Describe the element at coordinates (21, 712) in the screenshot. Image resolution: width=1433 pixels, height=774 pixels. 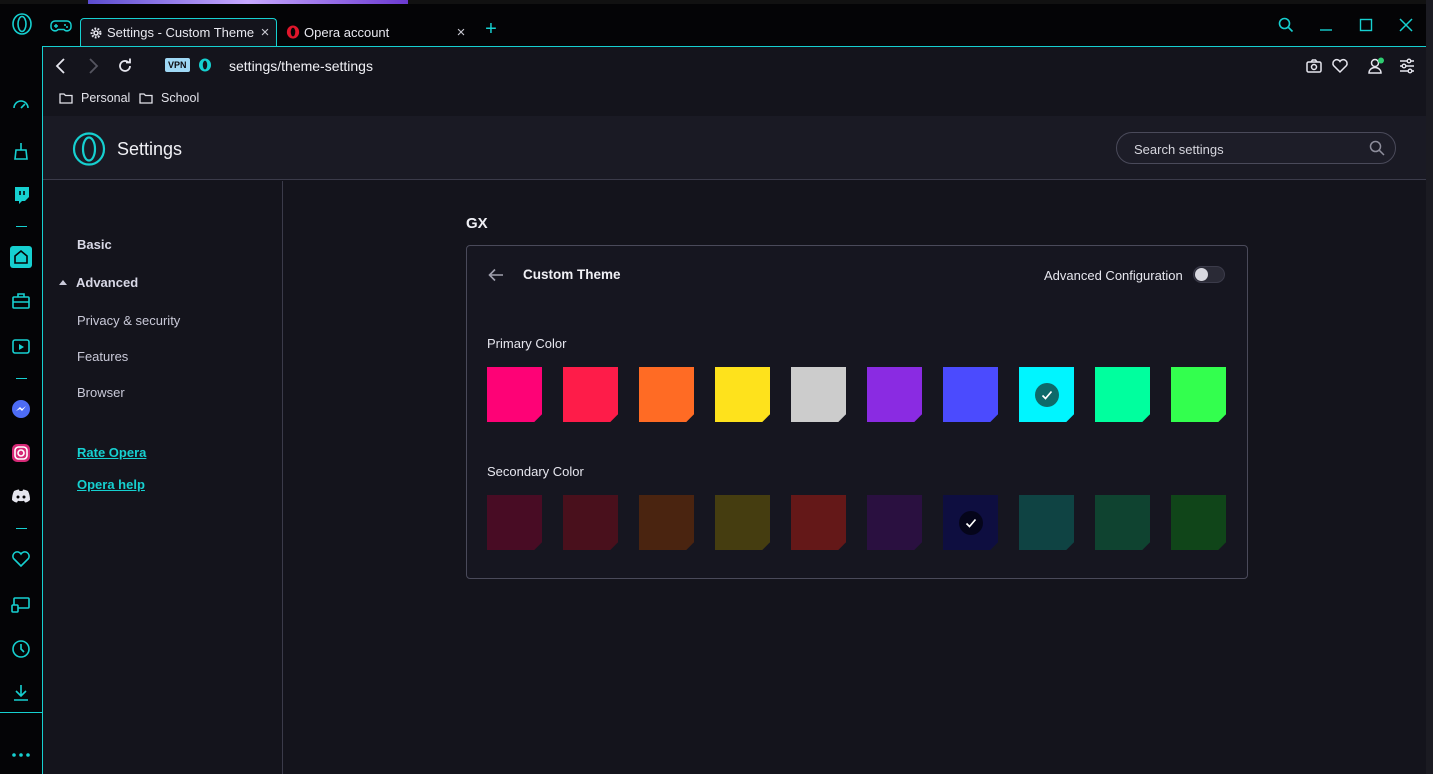
I see `sidebar-bottom-divider` at that location.